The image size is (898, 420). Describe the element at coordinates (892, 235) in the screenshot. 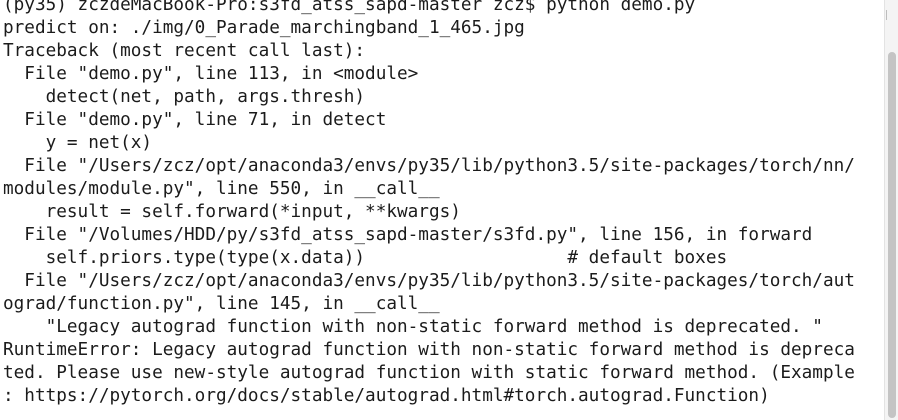

I see `scrollbar-thumb` at that location.